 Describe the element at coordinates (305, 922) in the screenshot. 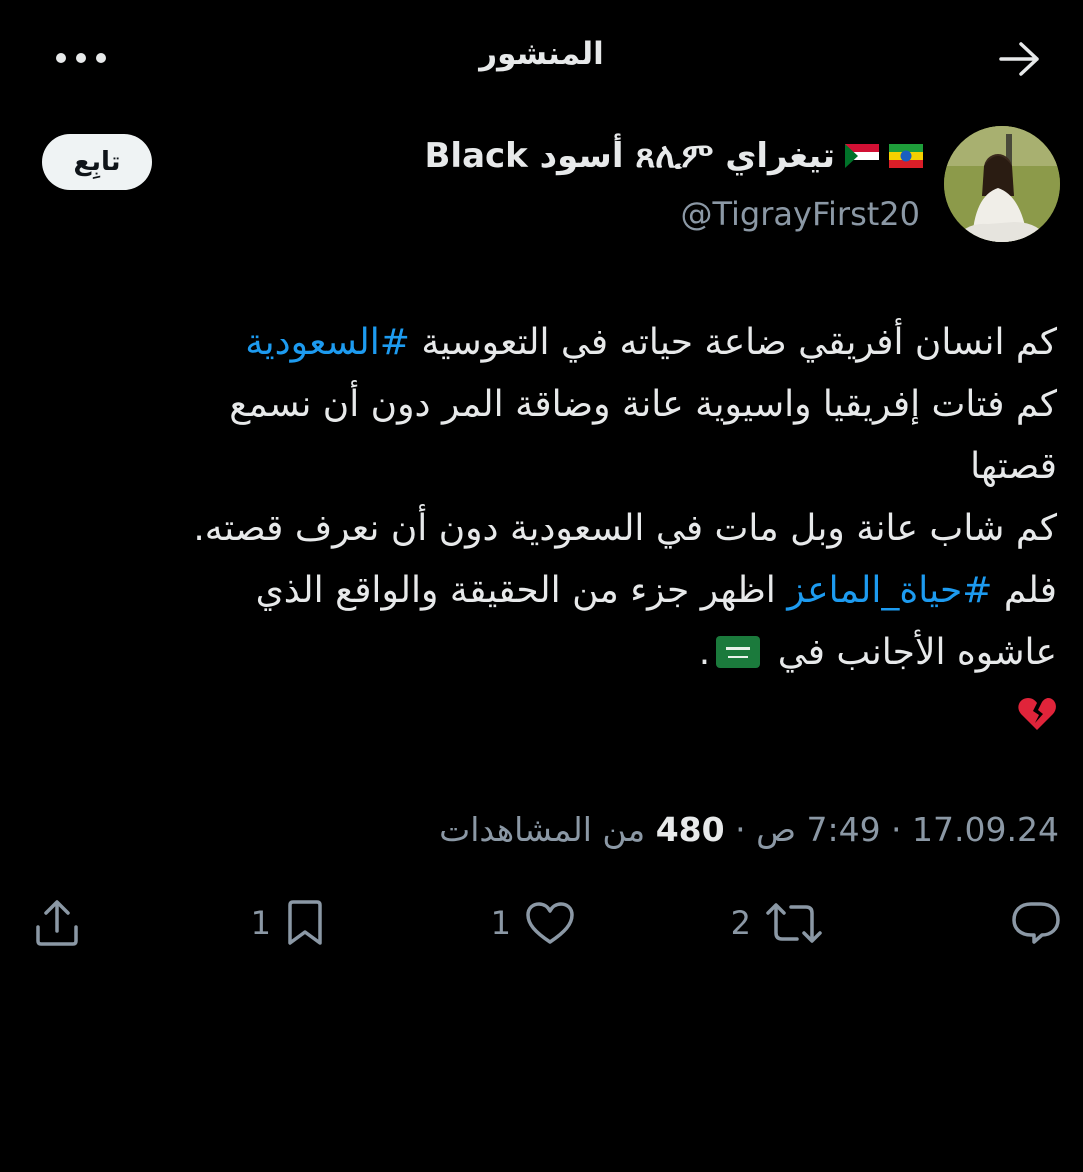

I see `bookmark-icon` at that location.